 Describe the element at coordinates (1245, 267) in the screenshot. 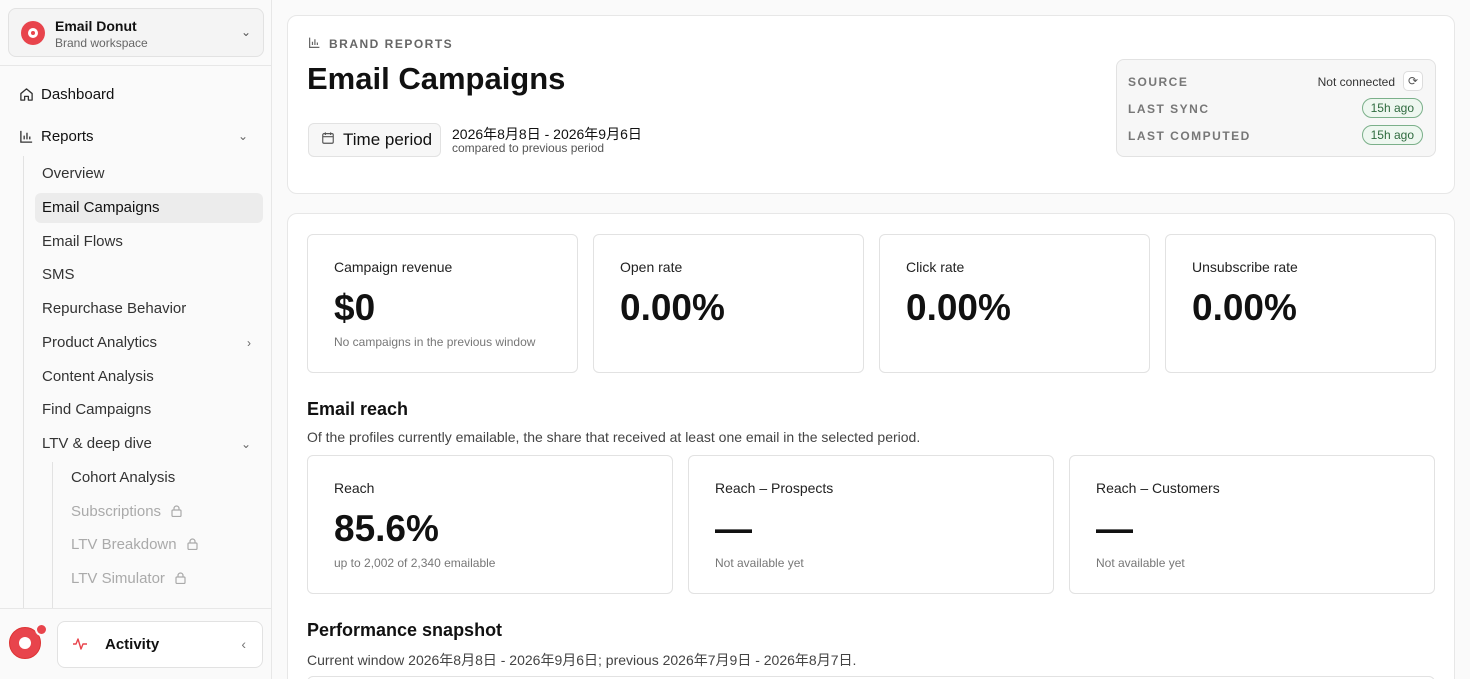

I see `kpi-label: Unsubscribe rate` at that location.